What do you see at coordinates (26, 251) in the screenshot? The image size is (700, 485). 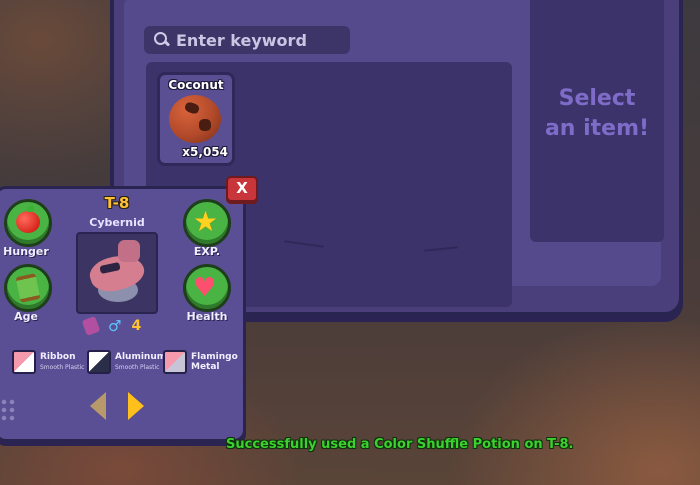 I see `hunger-label: Hunger` at bounding box center [26, 251].